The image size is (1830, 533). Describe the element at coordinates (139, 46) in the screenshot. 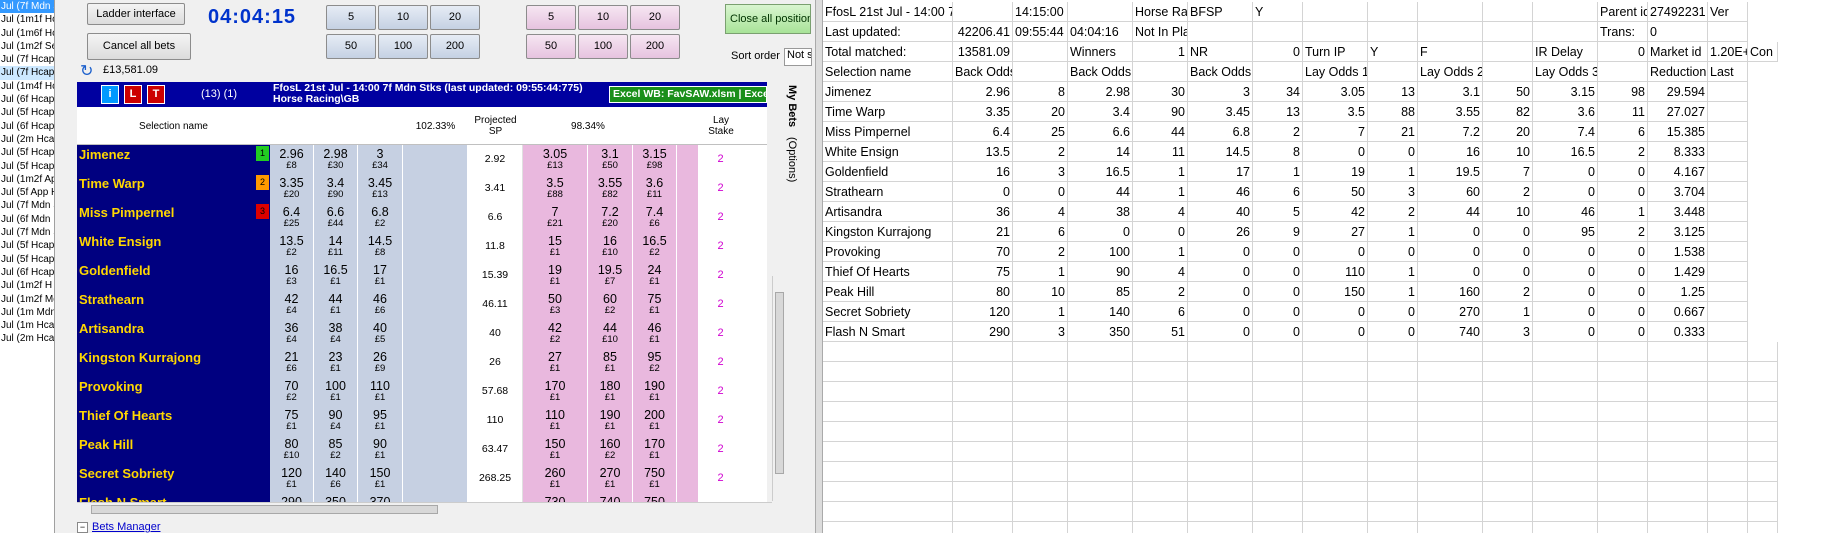

I see `cancel-all-bets-button: Cancel all bets` at that location.